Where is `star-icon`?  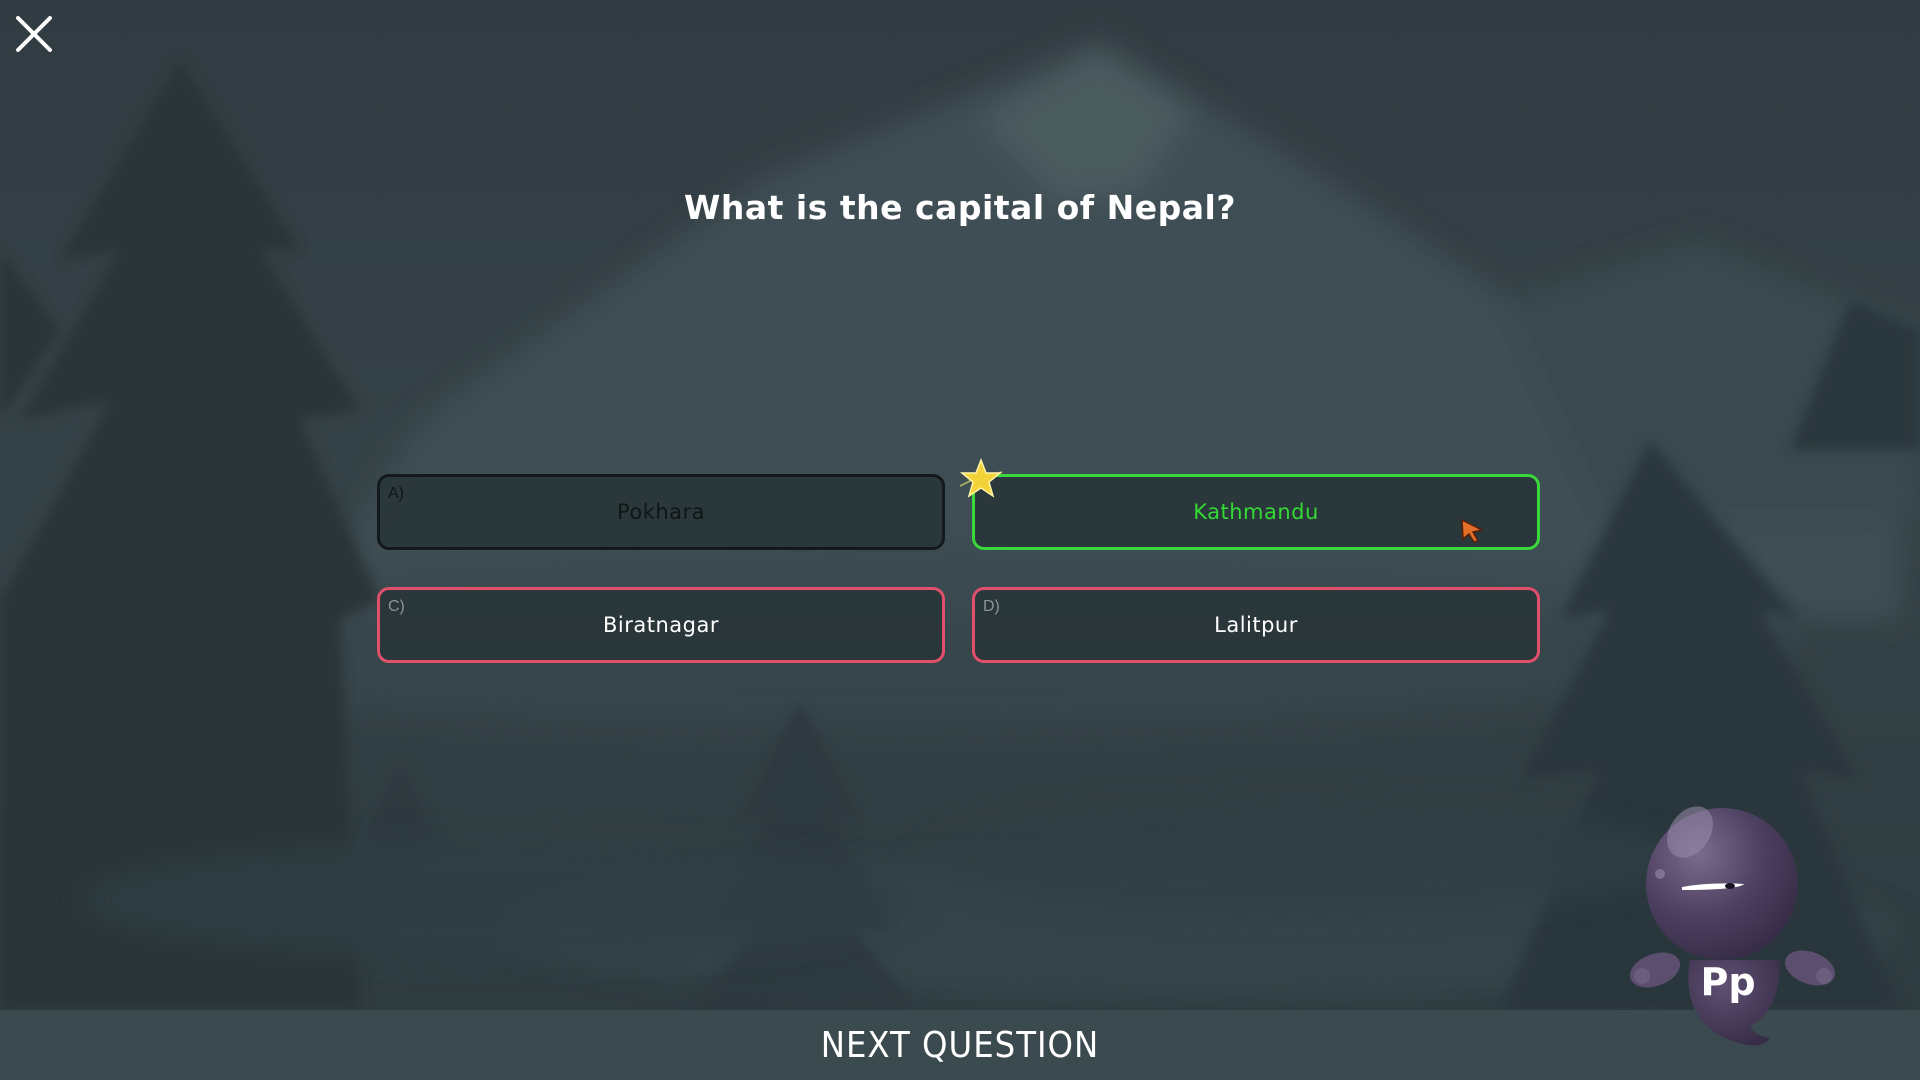
star-icon is located at coordinates (981, 477).